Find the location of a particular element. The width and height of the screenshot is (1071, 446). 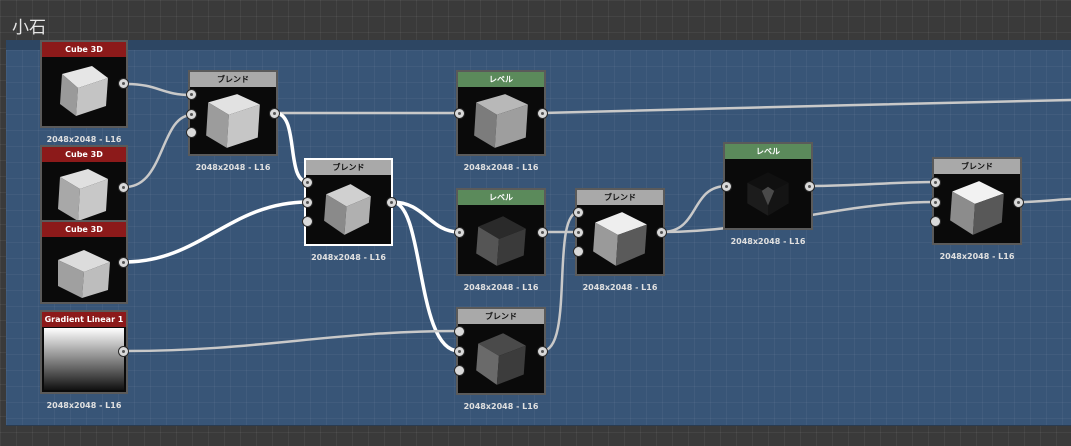

node-cube-3d-1: Cube 3D 2048x2048 - L16 is located at coordinates (84, 92).